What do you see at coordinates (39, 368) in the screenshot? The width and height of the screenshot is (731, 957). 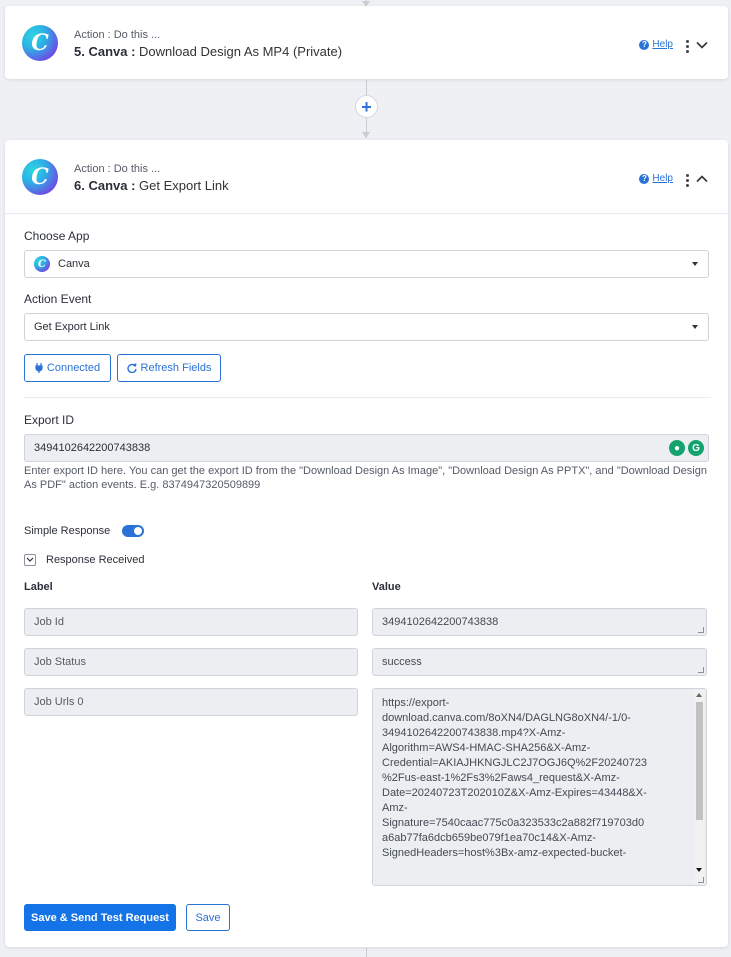 I see `plug-icon` at bounding box center [39, 368].